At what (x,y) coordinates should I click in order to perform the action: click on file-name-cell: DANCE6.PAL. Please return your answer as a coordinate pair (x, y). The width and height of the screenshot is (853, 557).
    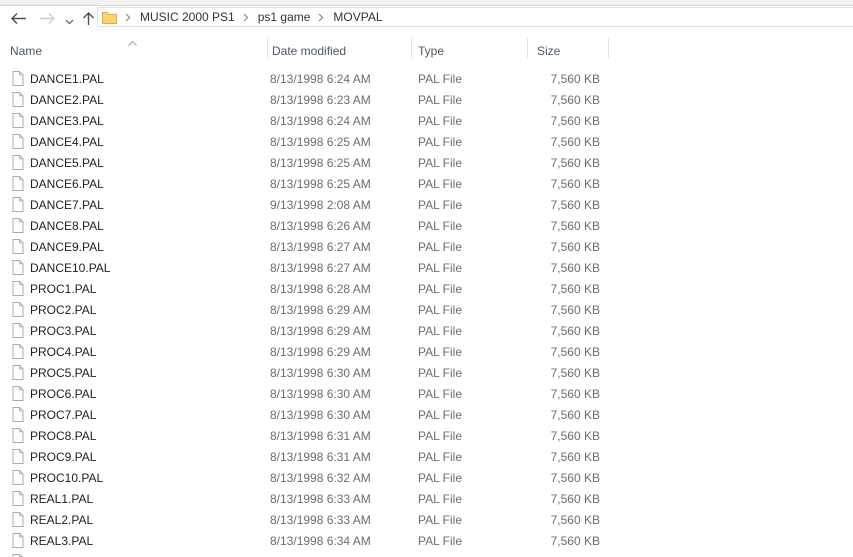
    Looking at the image, I should click on (133, 183).